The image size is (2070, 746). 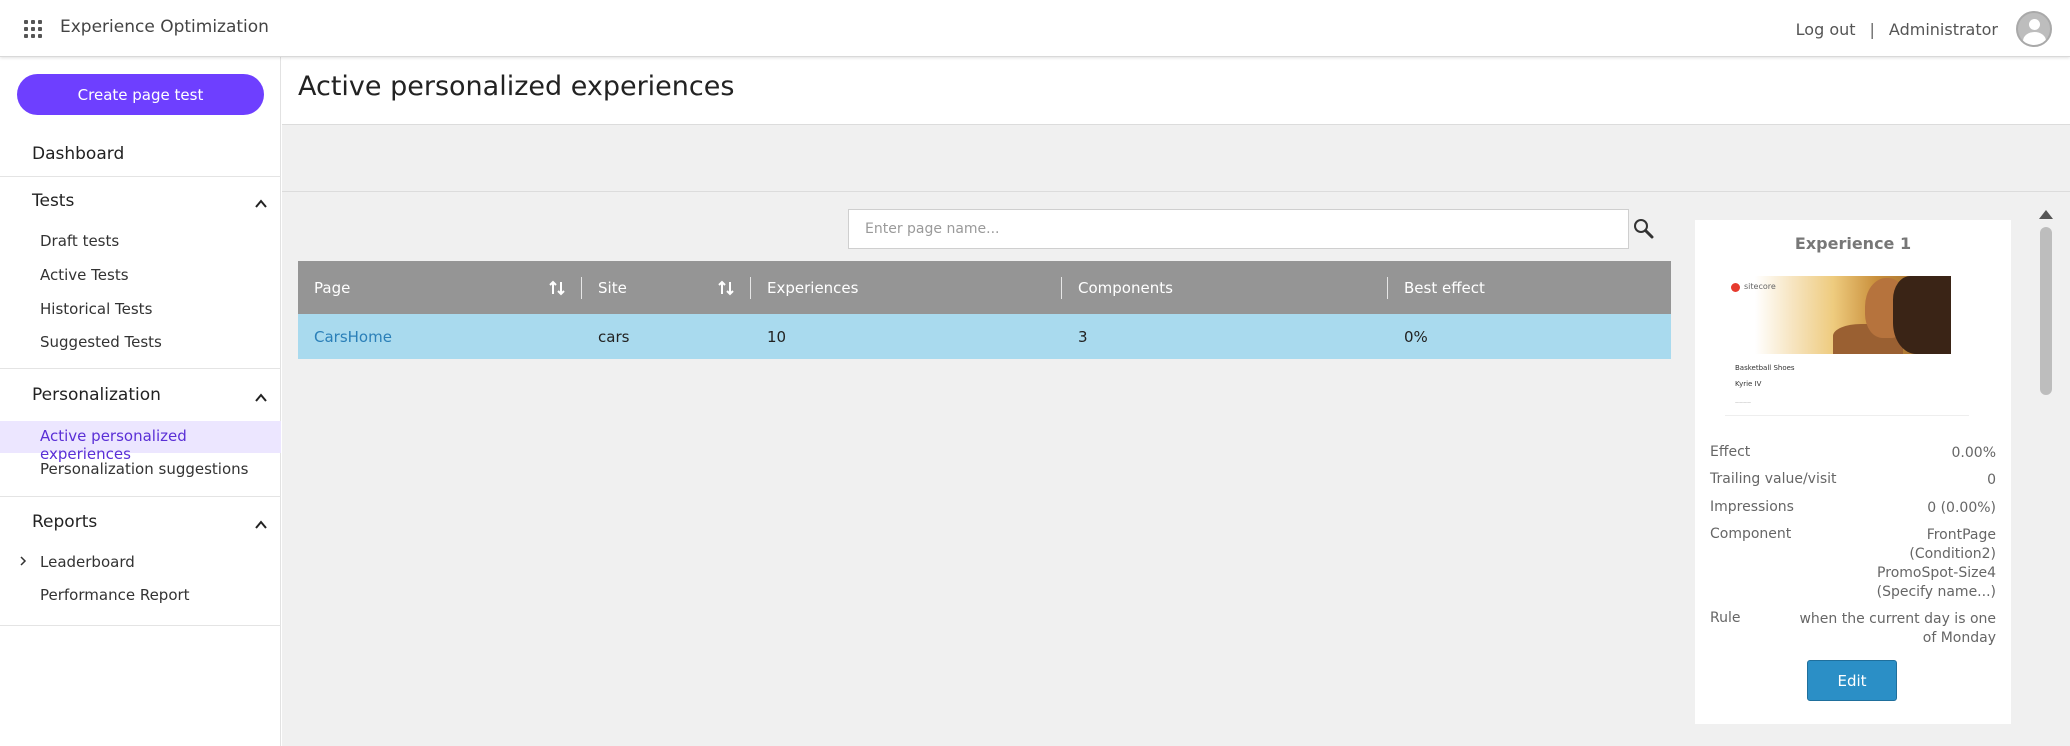 I want to click on app-launcher-icon, so click(x=33, y=29).